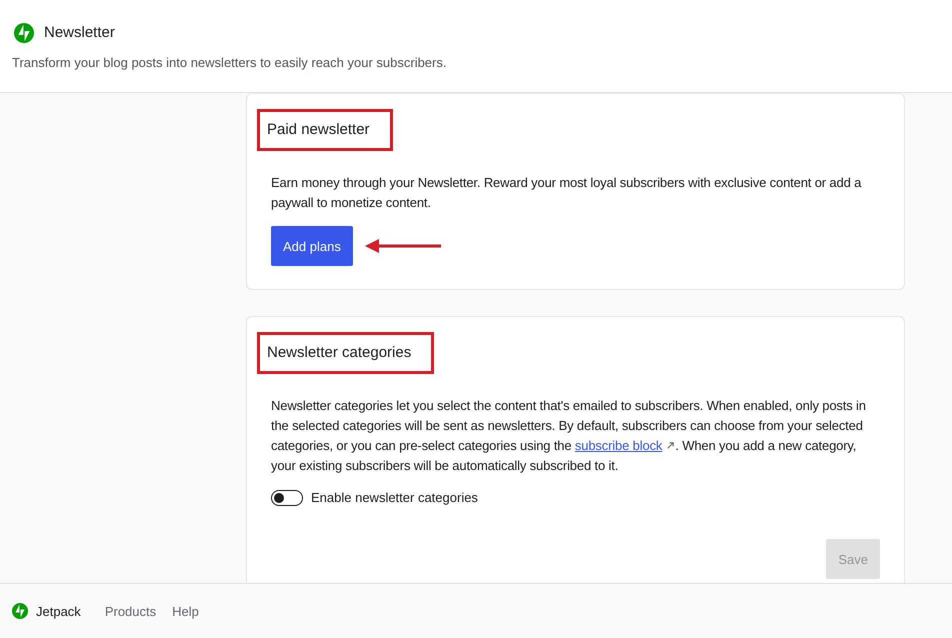 Image resolution: width=952 pixels, height=638 pixels. Describe the element at coordinates (566, 193) in the screenshot. I see `card-description: Earn money through your Newsletter. Reward your most loyal subscribers with exclusive content or add a paywall to monetize content.` at that location.